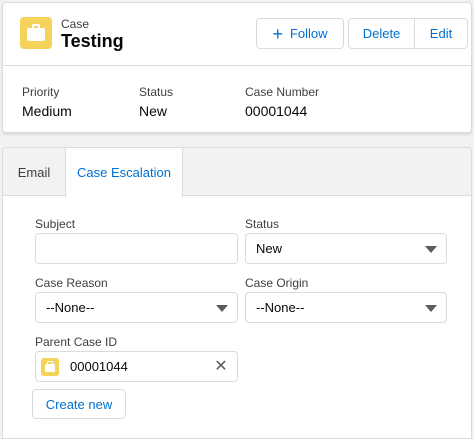 The height and width of the screenshot is (439, 474). What do you see at coordinates (277, 283) in the screenshot?
I see `case-origin-label: Case Origin` at bounding box center [277, 283].